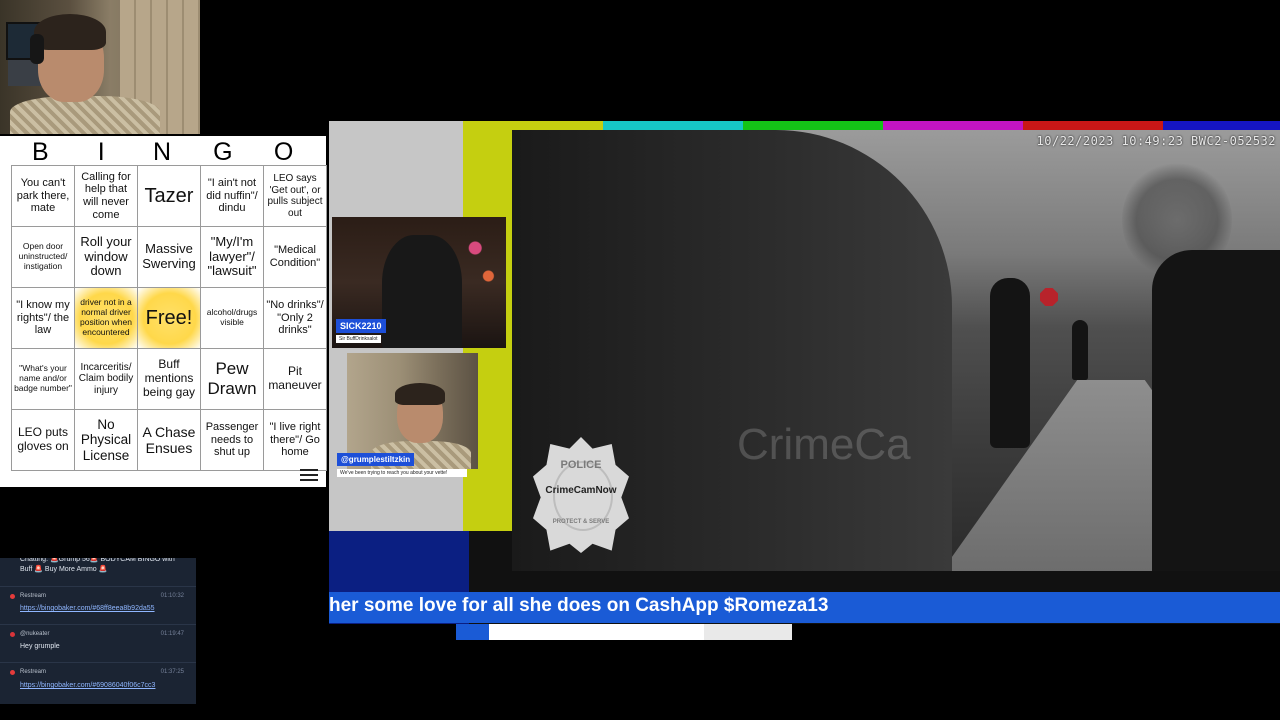 The width and height of the screenshot is (1280, 720). I want to click on officer-figure, so click(1010, 363).